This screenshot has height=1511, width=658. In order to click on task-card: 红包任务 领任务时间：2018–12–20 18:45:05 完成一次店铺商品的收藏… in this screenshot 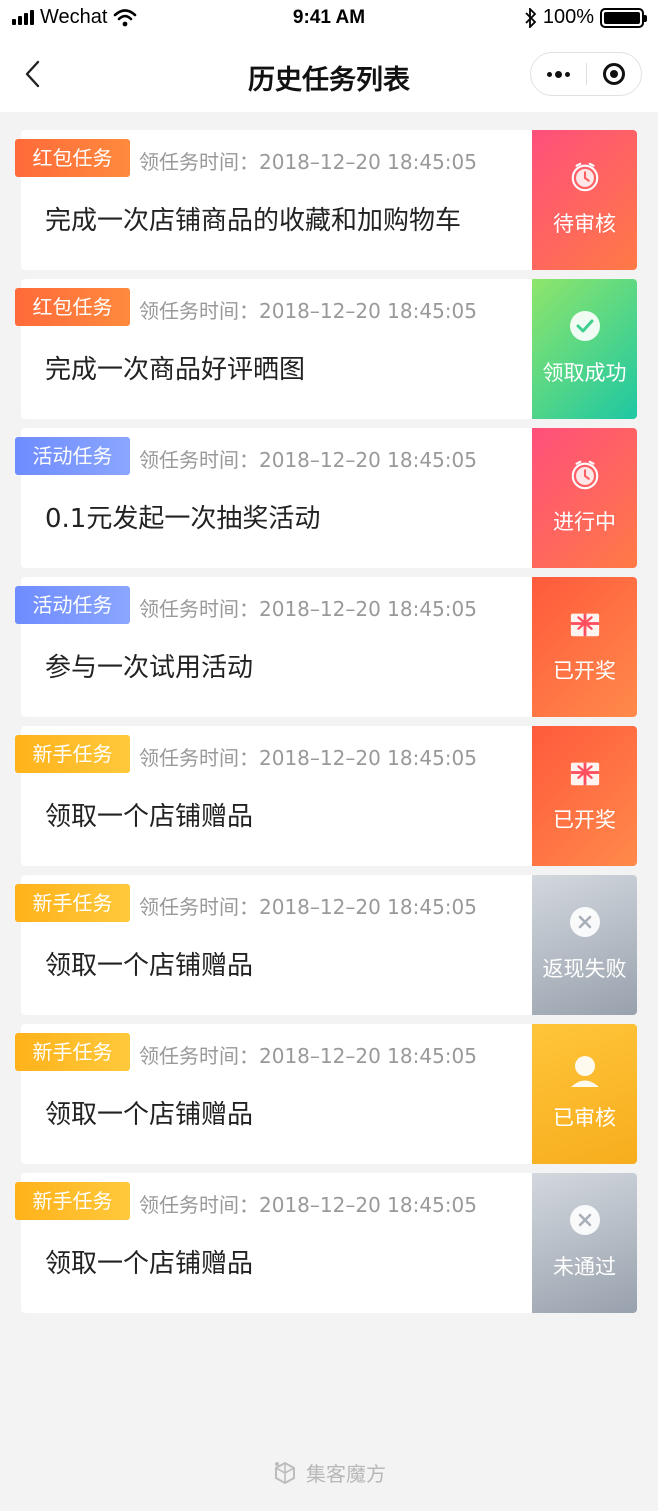, I will do `click(326, 200)`.